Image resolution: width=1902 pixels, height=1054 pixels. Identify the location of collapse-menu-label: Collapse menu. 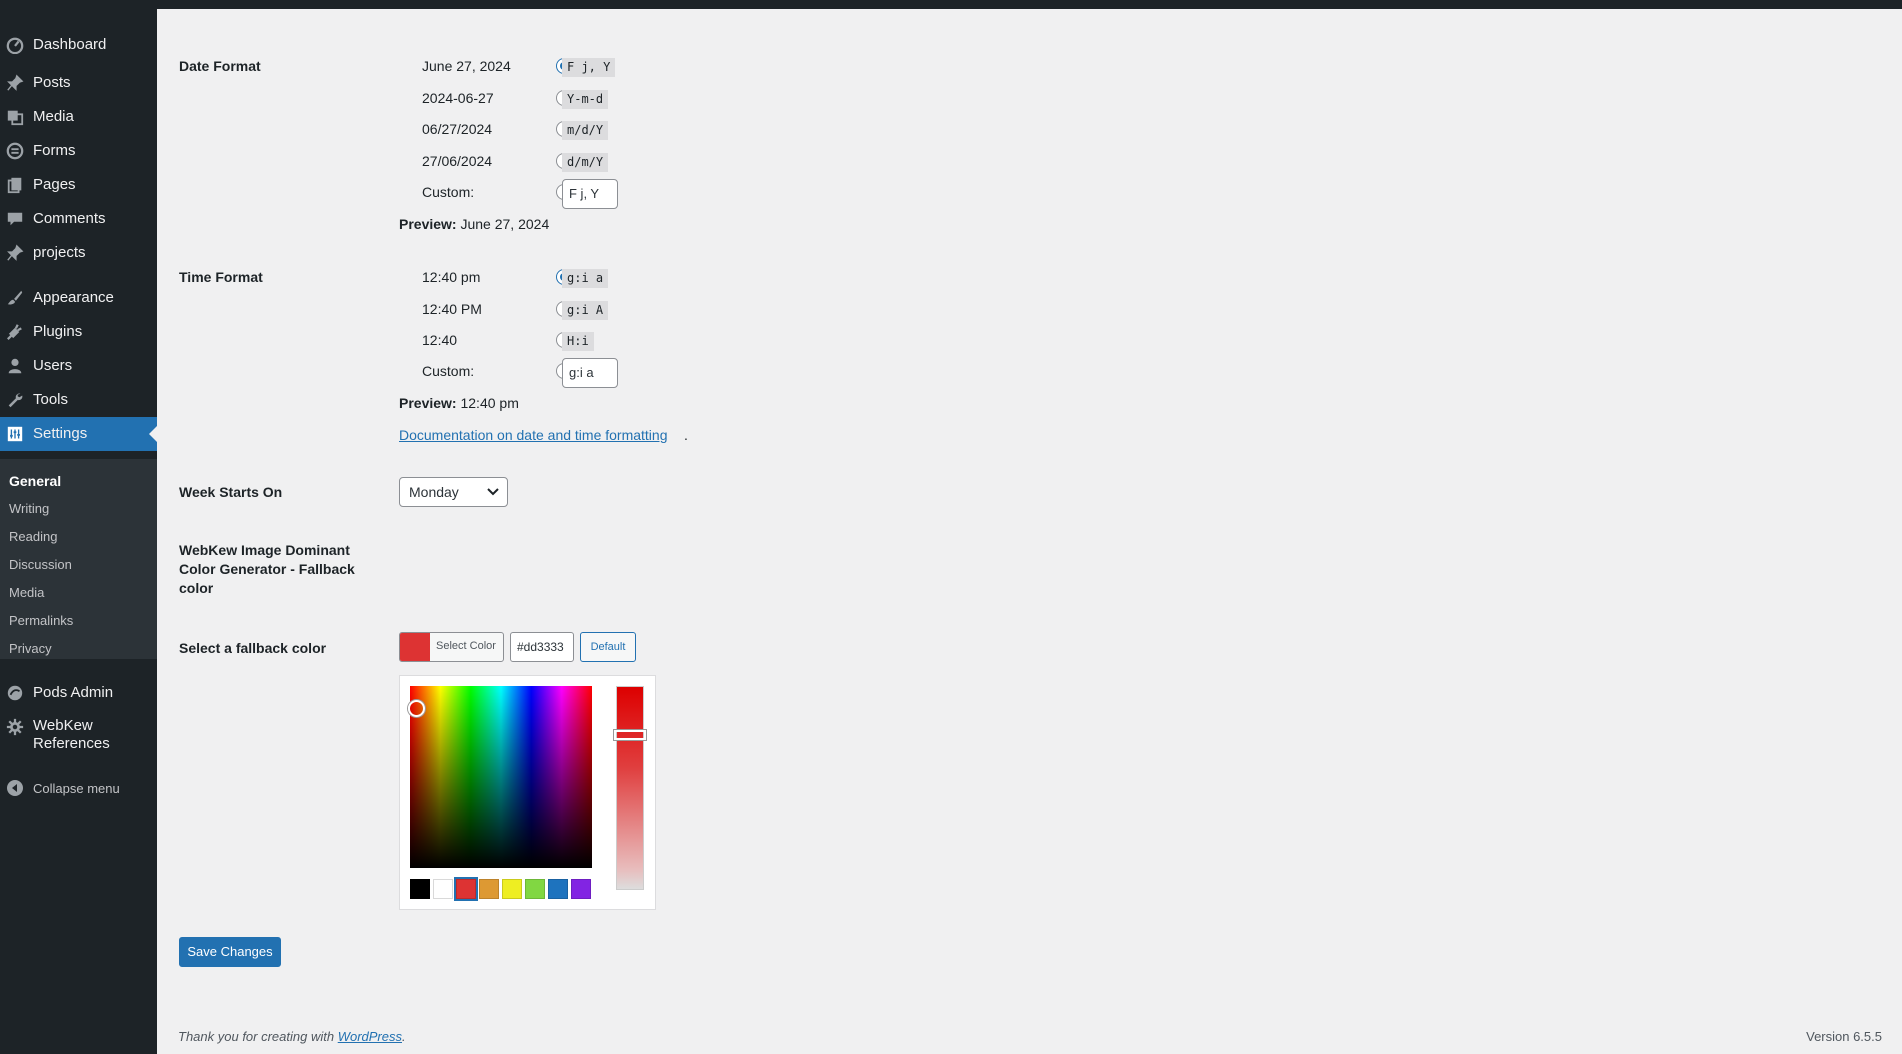
(76, 788).